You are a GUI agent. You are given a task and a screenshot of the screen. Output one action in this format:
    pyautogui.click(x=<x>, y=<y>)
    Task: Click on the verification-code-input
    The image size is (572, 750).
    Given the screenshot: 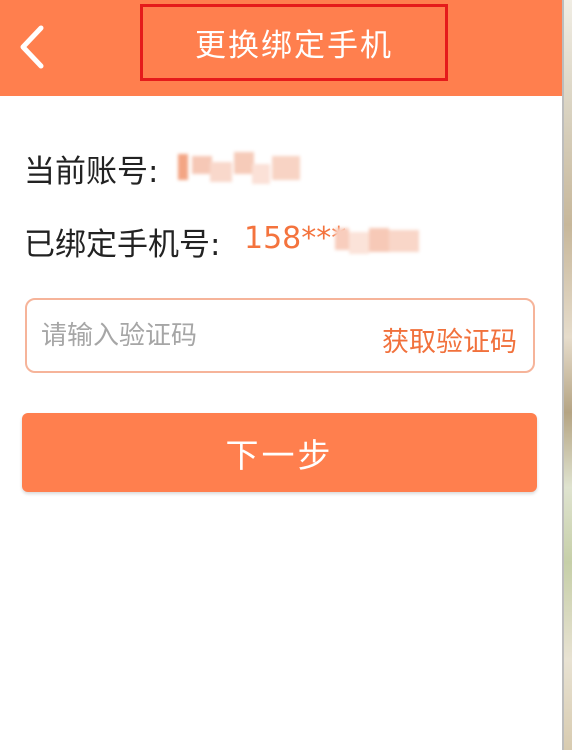 What is the action you would take?
    pyautogui.click(x=201, y=336)
    